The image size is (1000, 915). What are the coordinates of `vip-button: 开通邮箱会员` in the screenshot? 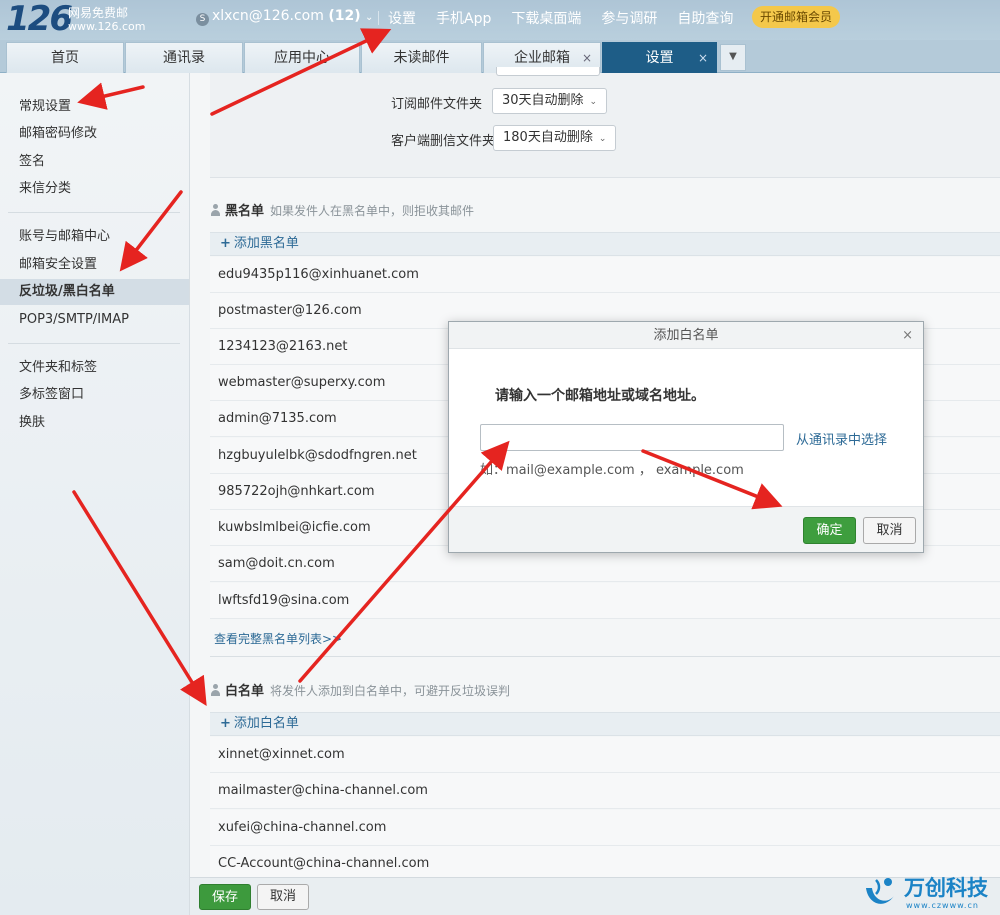 It's located at (796, 17).